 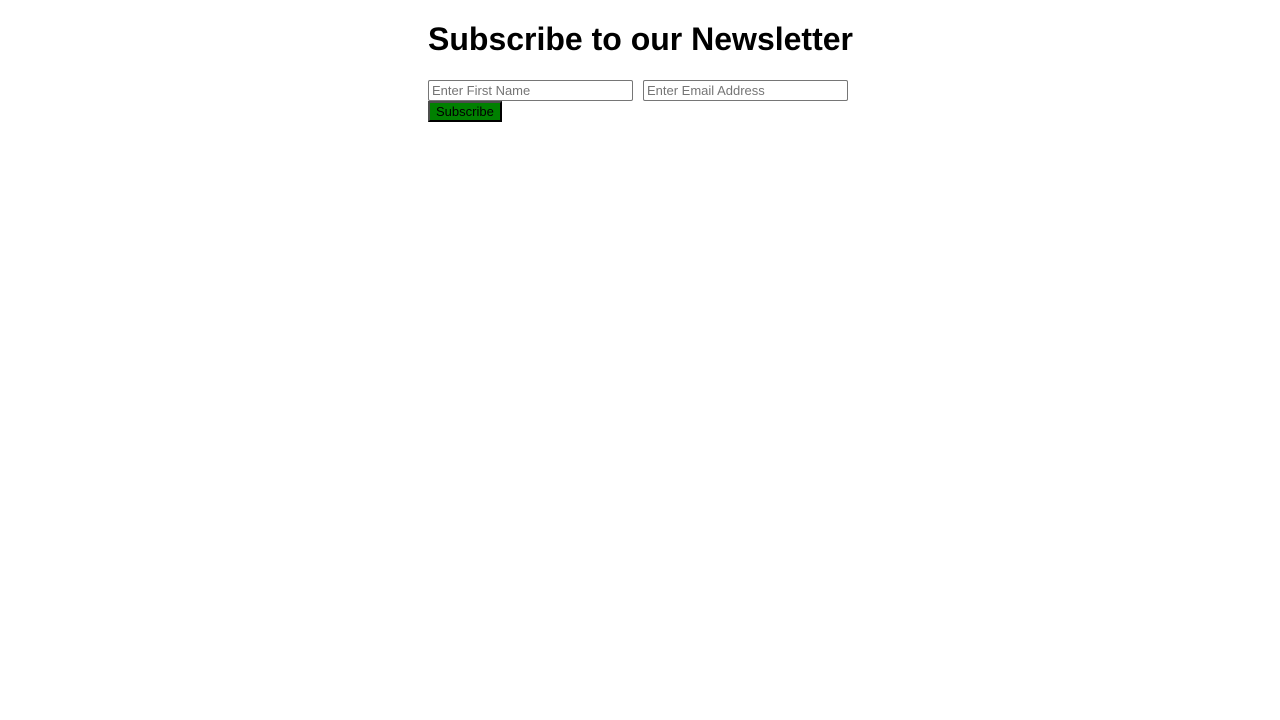 I want to click on subscribe-button: Subscribe, so click(x=465, y=111).